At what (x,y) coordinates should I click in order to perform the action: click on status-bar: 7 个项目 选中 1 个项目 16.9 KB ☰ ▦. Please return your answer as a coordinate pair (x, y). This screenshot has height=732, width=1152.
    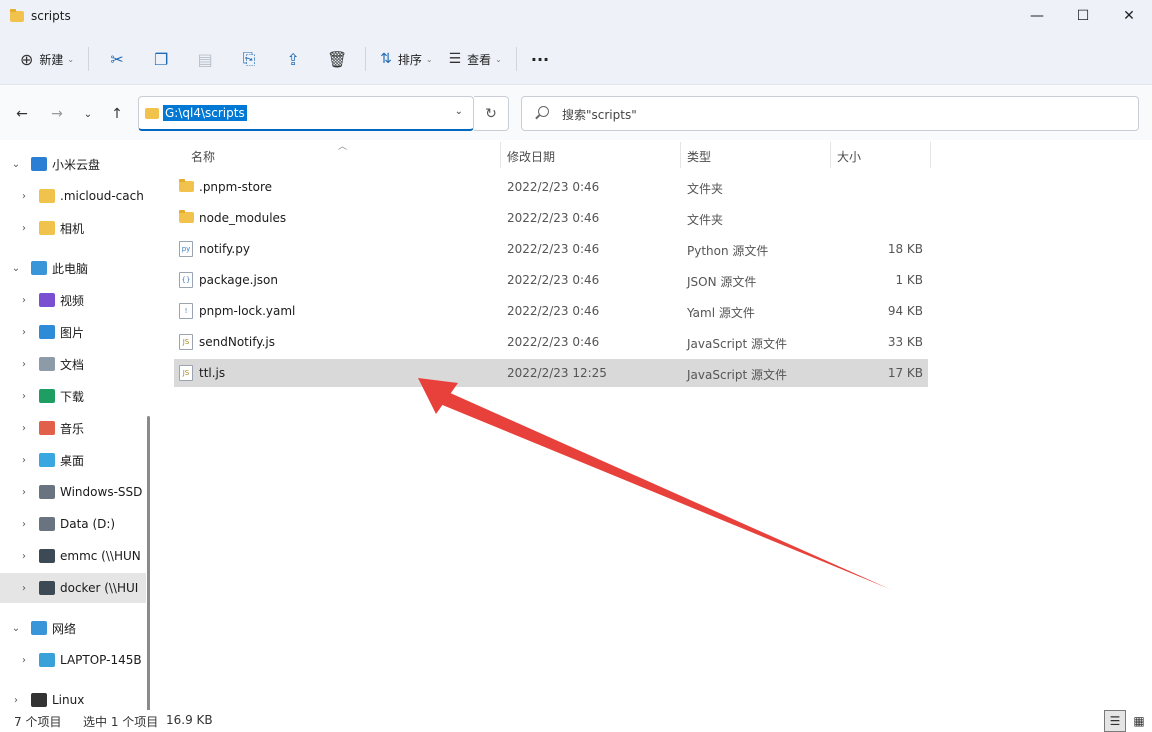
    Looking at the image, I should click on (576, 721).